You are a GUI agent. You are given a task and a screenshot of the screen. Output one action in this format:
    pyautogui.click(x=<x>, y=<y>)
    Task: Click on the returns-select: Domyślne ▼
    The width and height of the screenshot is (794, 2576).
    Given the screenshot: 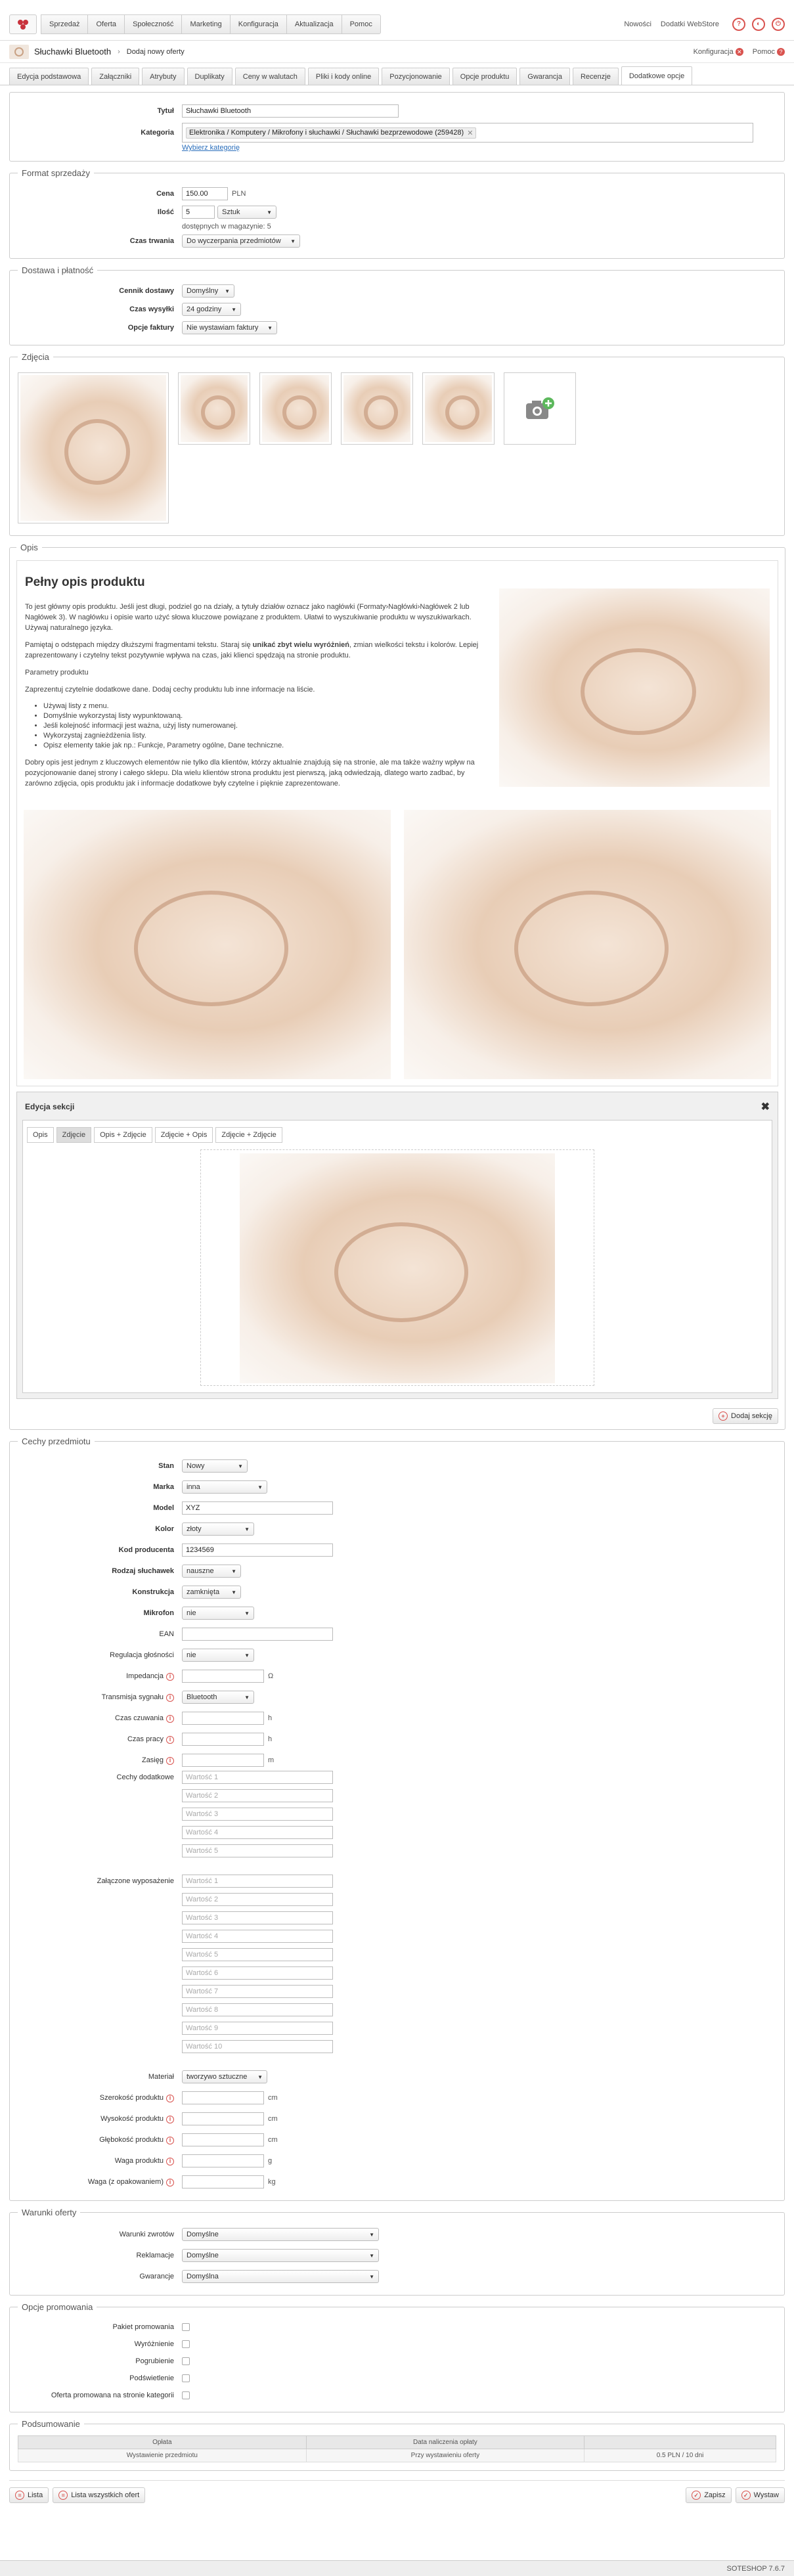 What is the action you would take?
    pyautogui.click(x=280, y=2234)
    